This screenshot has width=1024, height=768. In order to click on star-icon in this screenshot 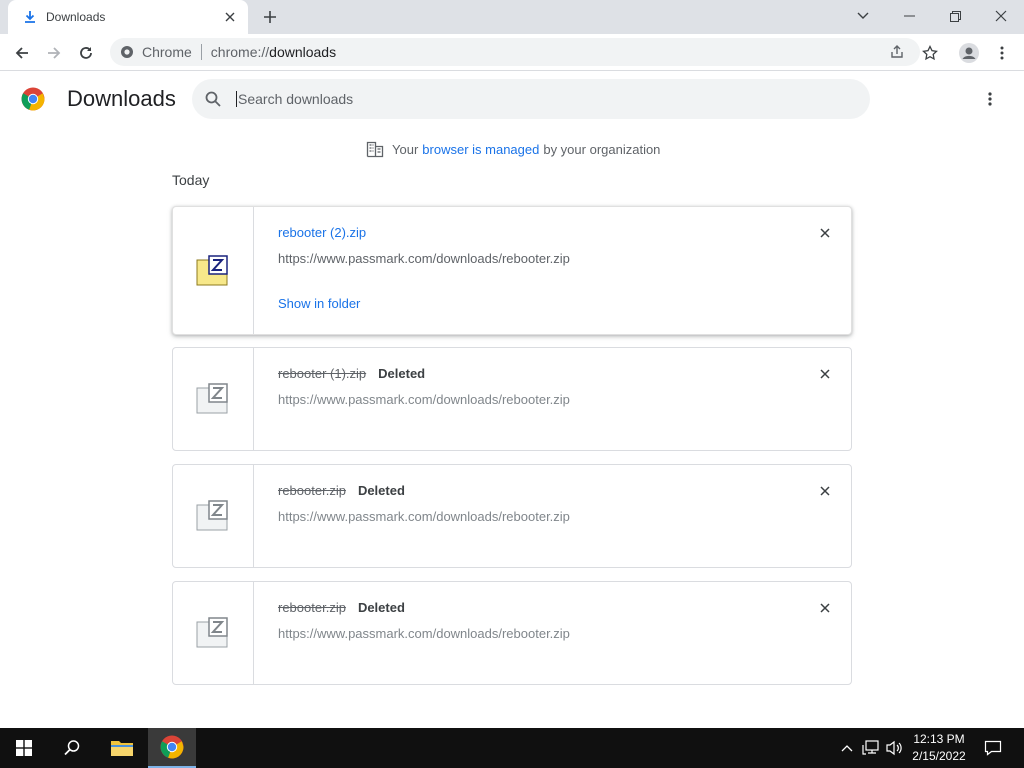, I will do `click(930, 53)`.